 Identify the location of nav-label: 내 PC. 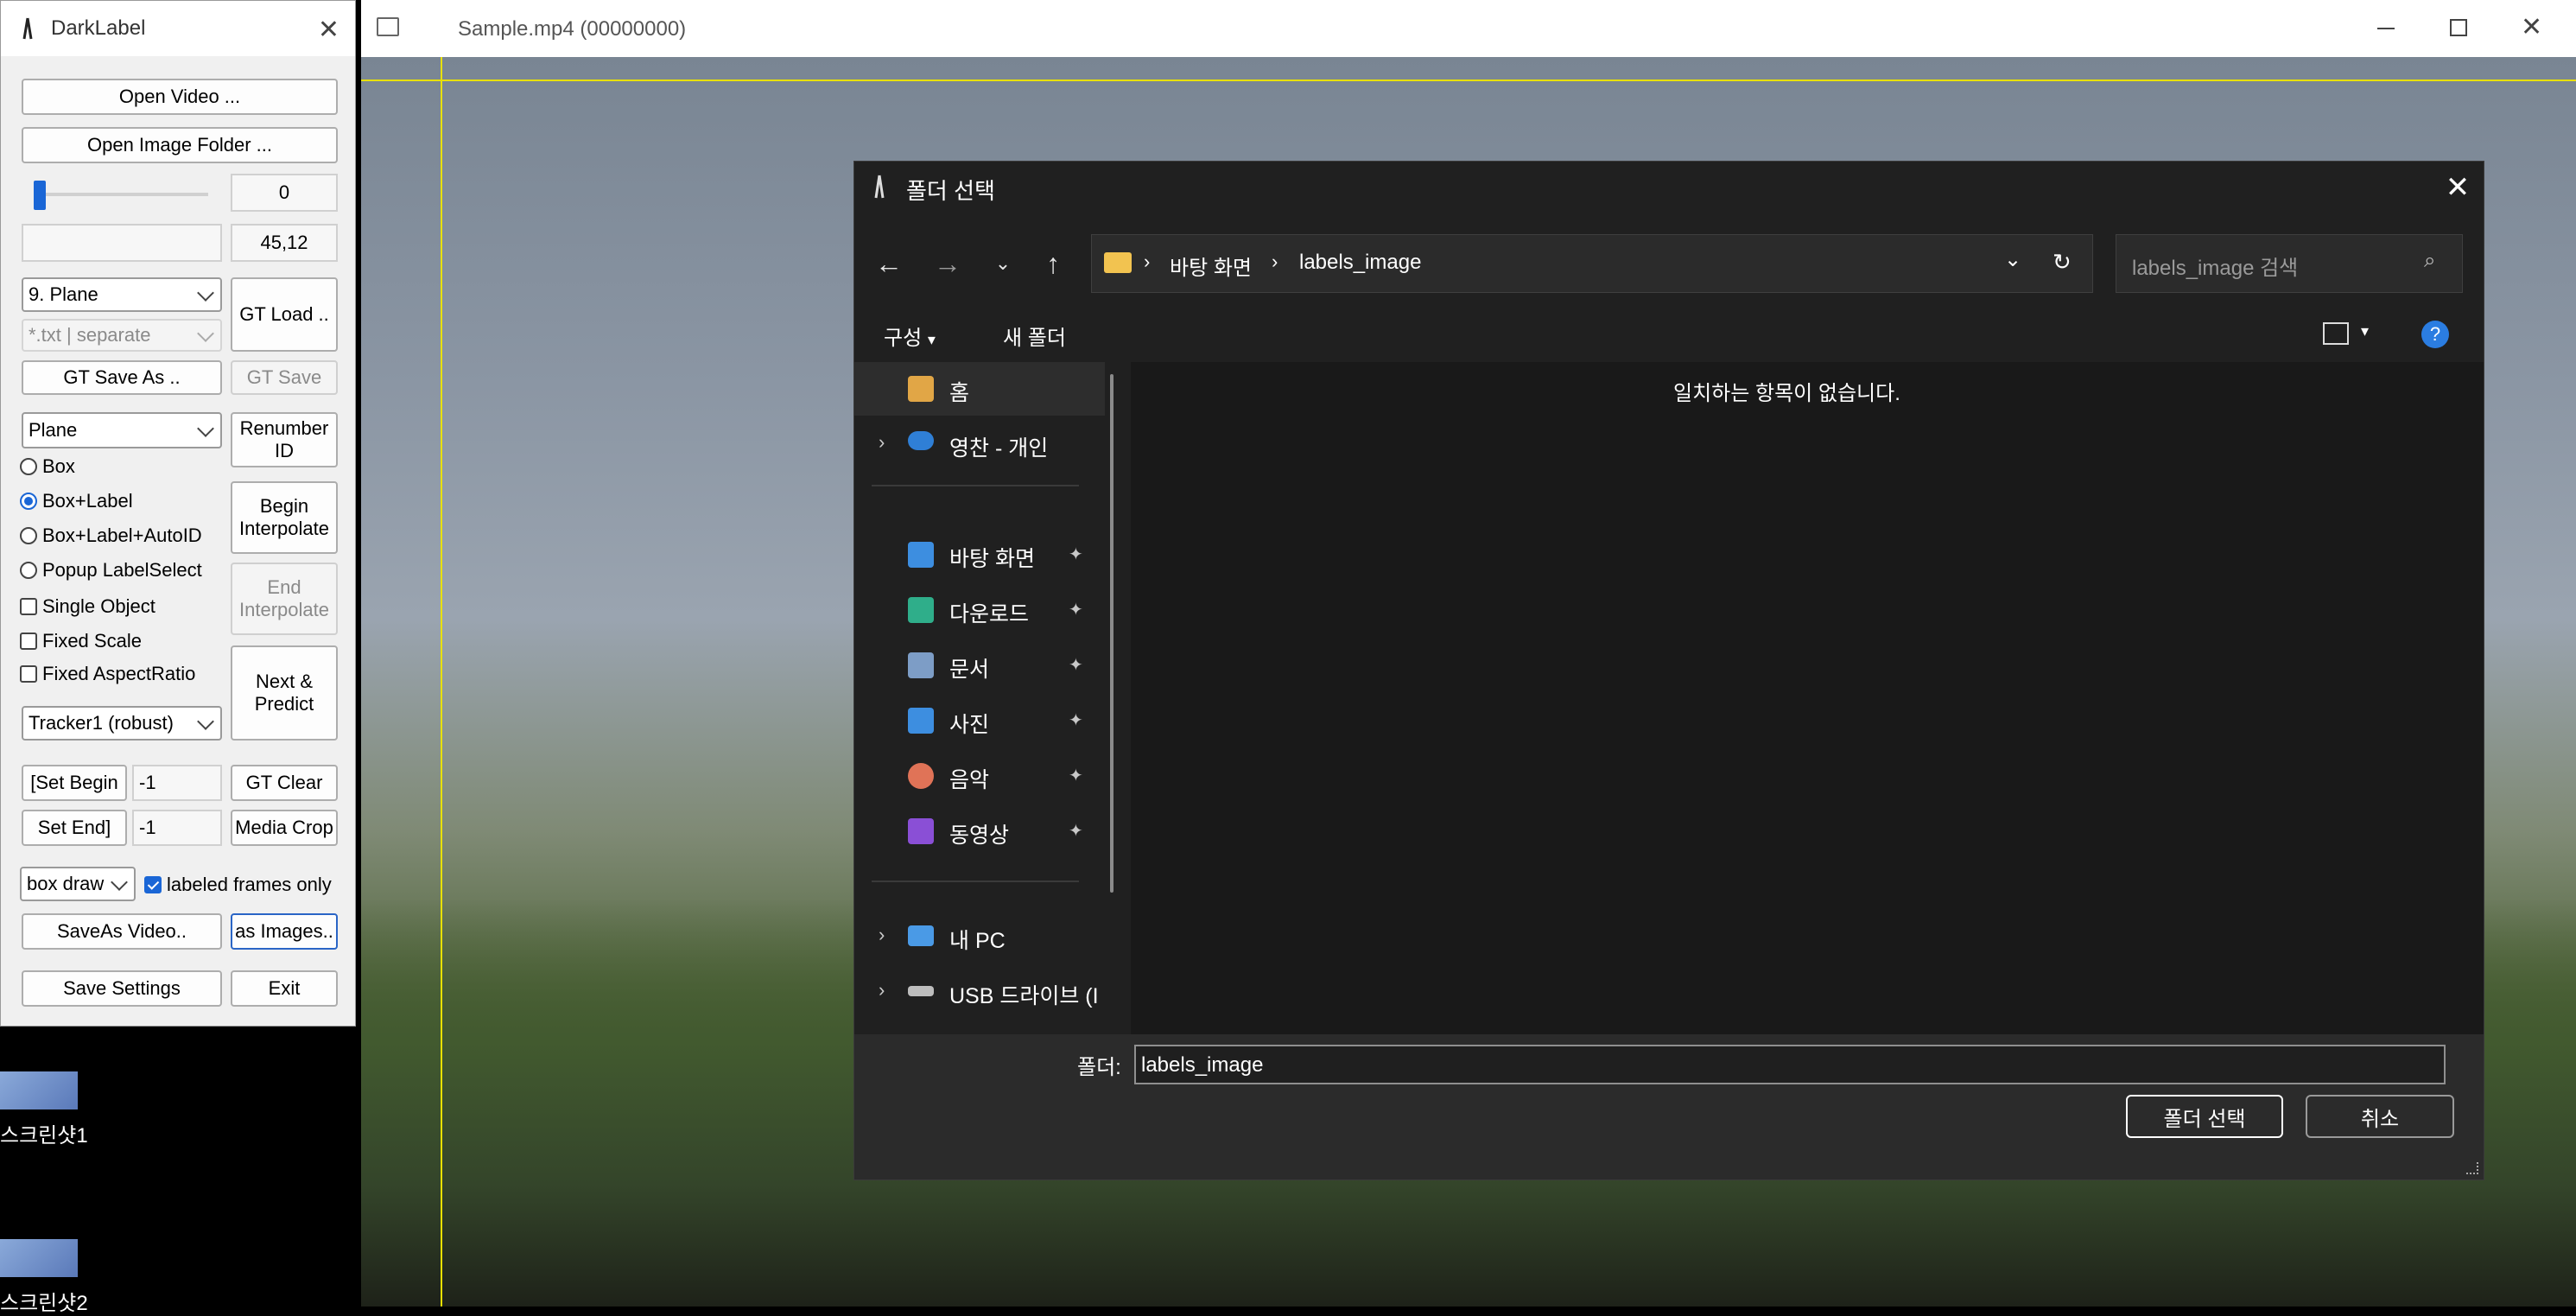
(977, 941).